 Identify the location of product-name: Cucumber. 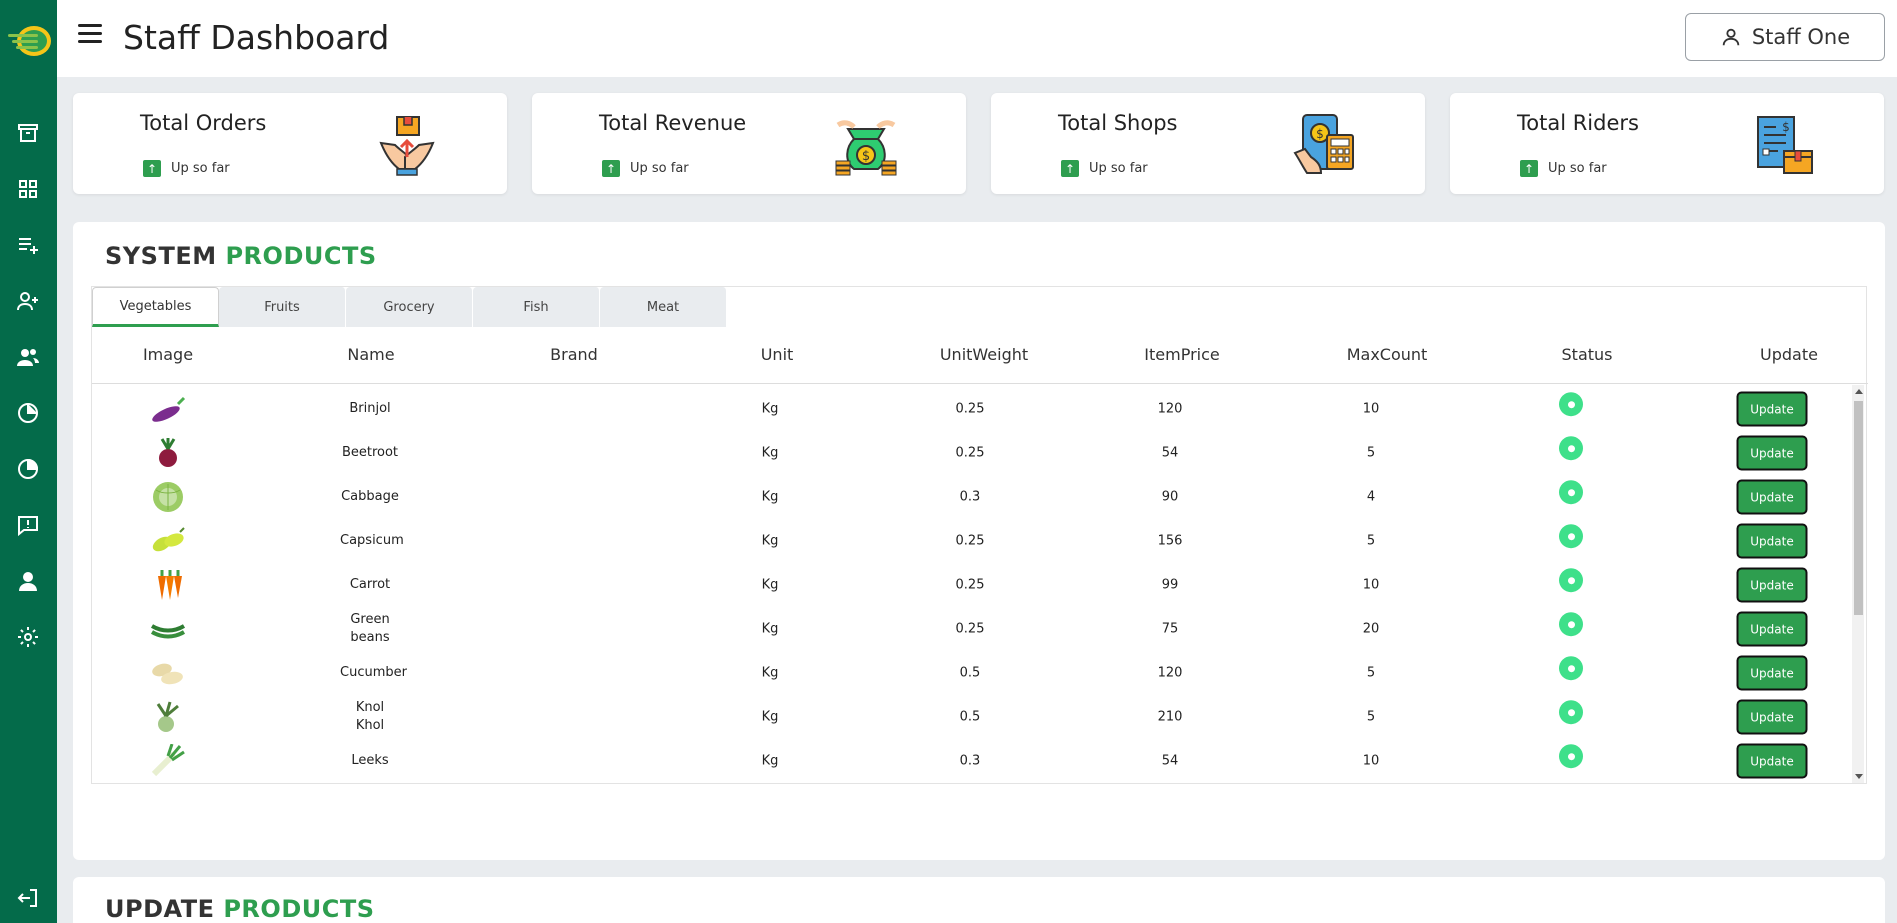
(373, 672).